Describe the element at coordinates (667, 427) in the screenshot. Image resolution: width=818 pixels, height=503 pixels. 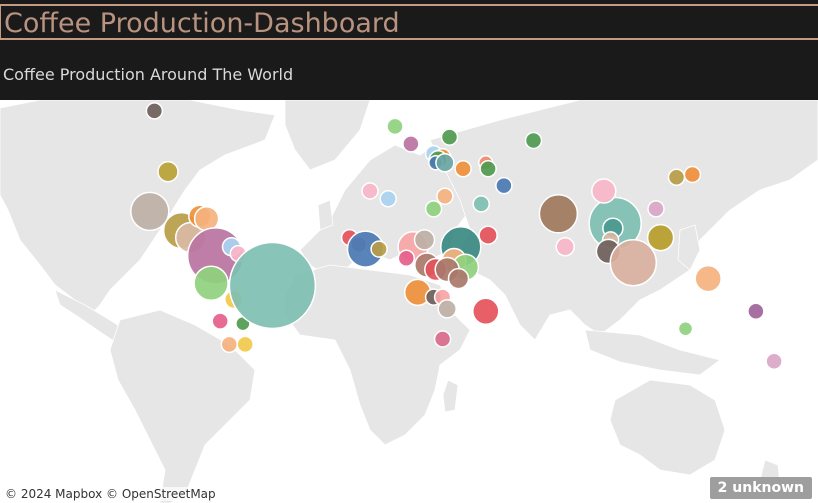
I see `landmass-australia` at that location.